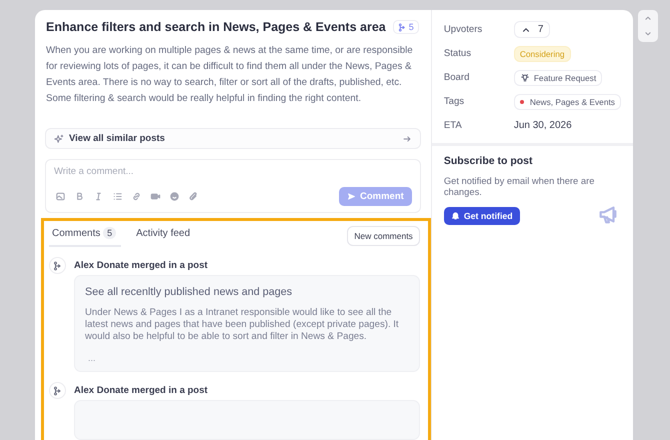 Image resolution: width=670 pixels, height=440 pixels. I want to click on activity-feed-tab: Activity feed, so click(164, 236).